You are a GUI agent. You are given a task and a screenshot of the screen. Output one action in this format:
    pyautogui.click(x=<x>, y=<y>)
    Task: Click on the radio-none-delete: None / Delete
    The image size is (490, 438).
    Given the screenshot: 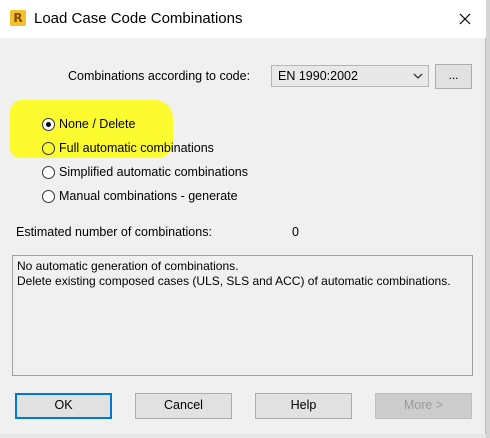 What is the action you would take?
    pyautogui.click(x=88, y=124)
    